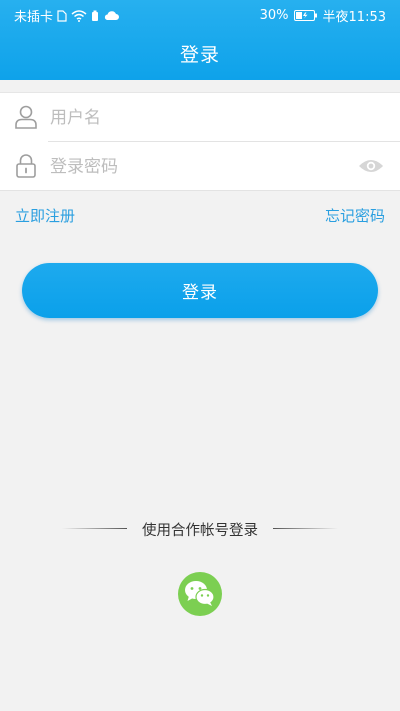  I want to click on password-input, so click(200, 166).